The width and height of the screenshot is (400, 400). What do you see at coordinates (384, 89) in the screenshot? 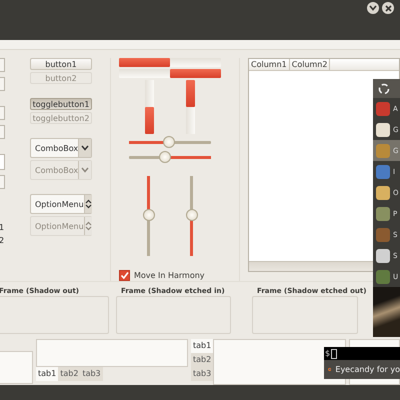
I see `ring-logo-icon` at bounding box center [384, 89].